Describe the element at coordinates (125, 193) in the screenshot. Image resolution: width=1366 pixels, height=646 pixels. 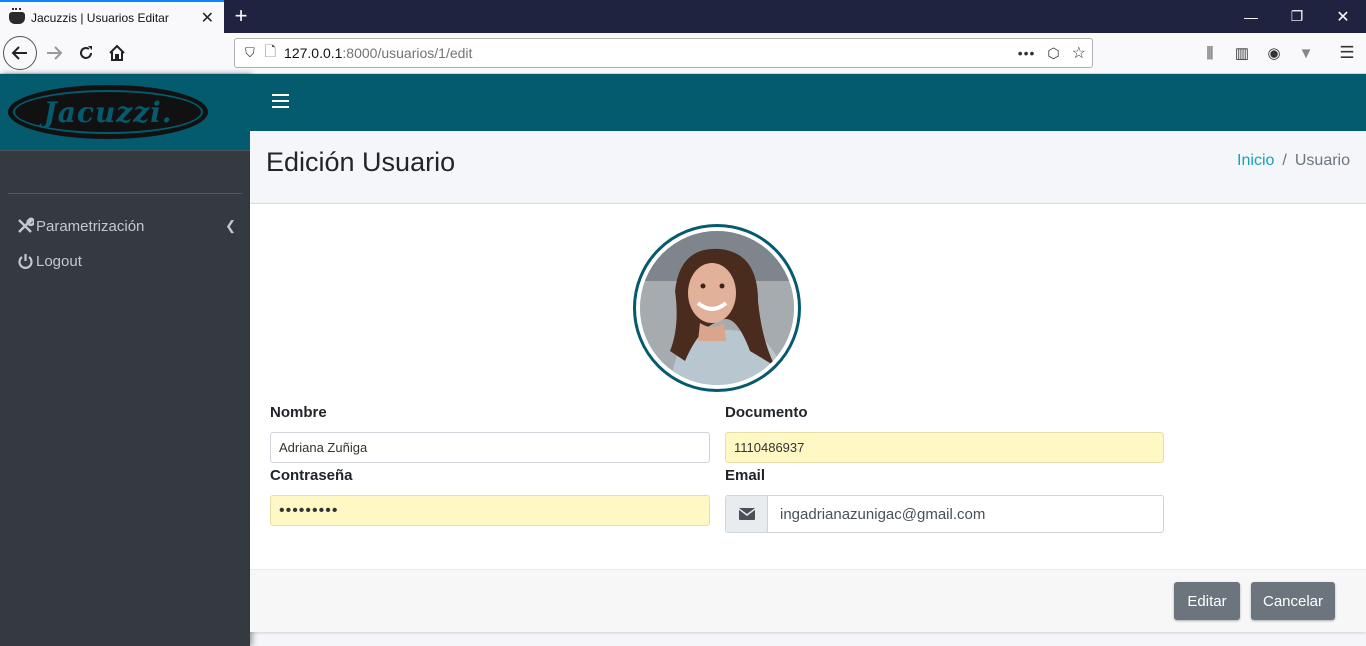
I see `sidebar-divider` at that location.